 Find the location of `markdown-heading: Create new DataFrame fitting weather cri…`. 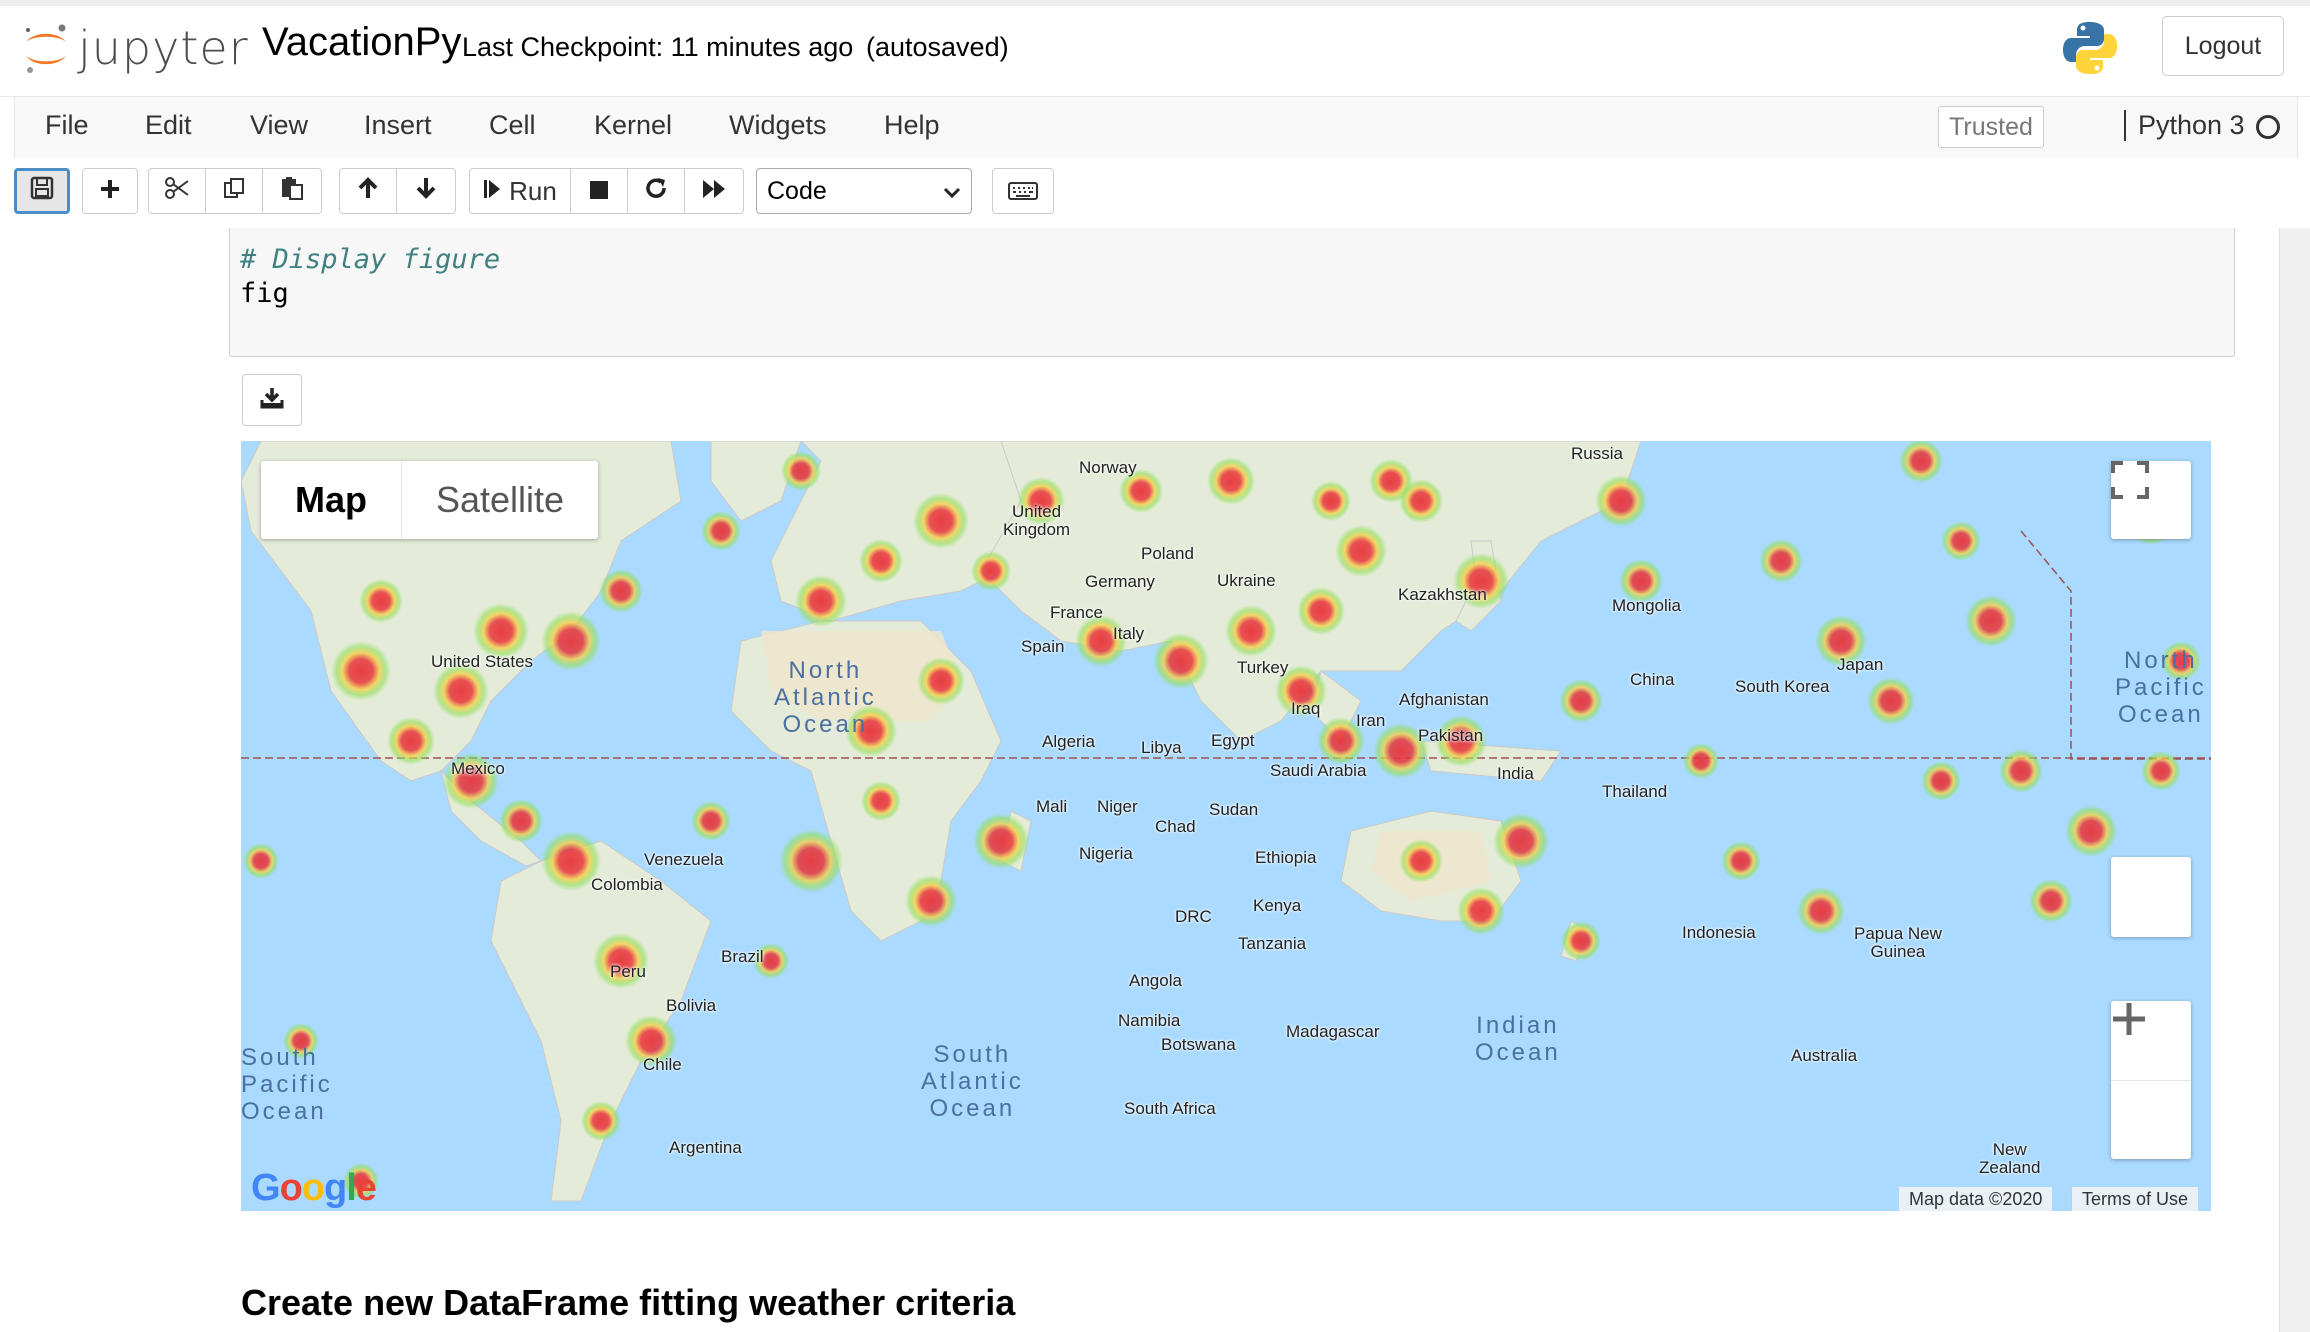

markdown-heading: Create new DataFrame fitting weather cri… is located at coordinates (628, 1302).